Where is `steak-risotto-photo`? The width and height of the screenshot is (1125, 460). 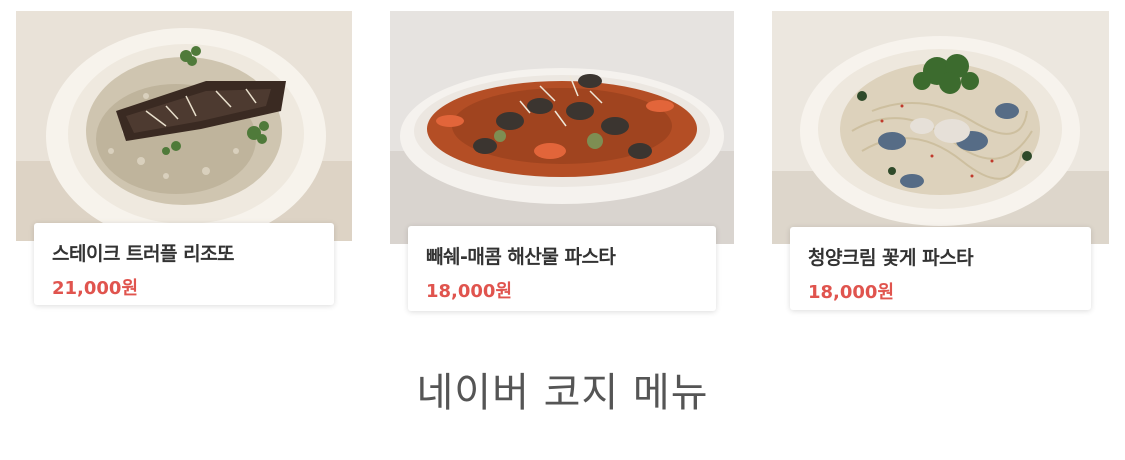 steak-risotto-photo is located at coordinates (184, 126).